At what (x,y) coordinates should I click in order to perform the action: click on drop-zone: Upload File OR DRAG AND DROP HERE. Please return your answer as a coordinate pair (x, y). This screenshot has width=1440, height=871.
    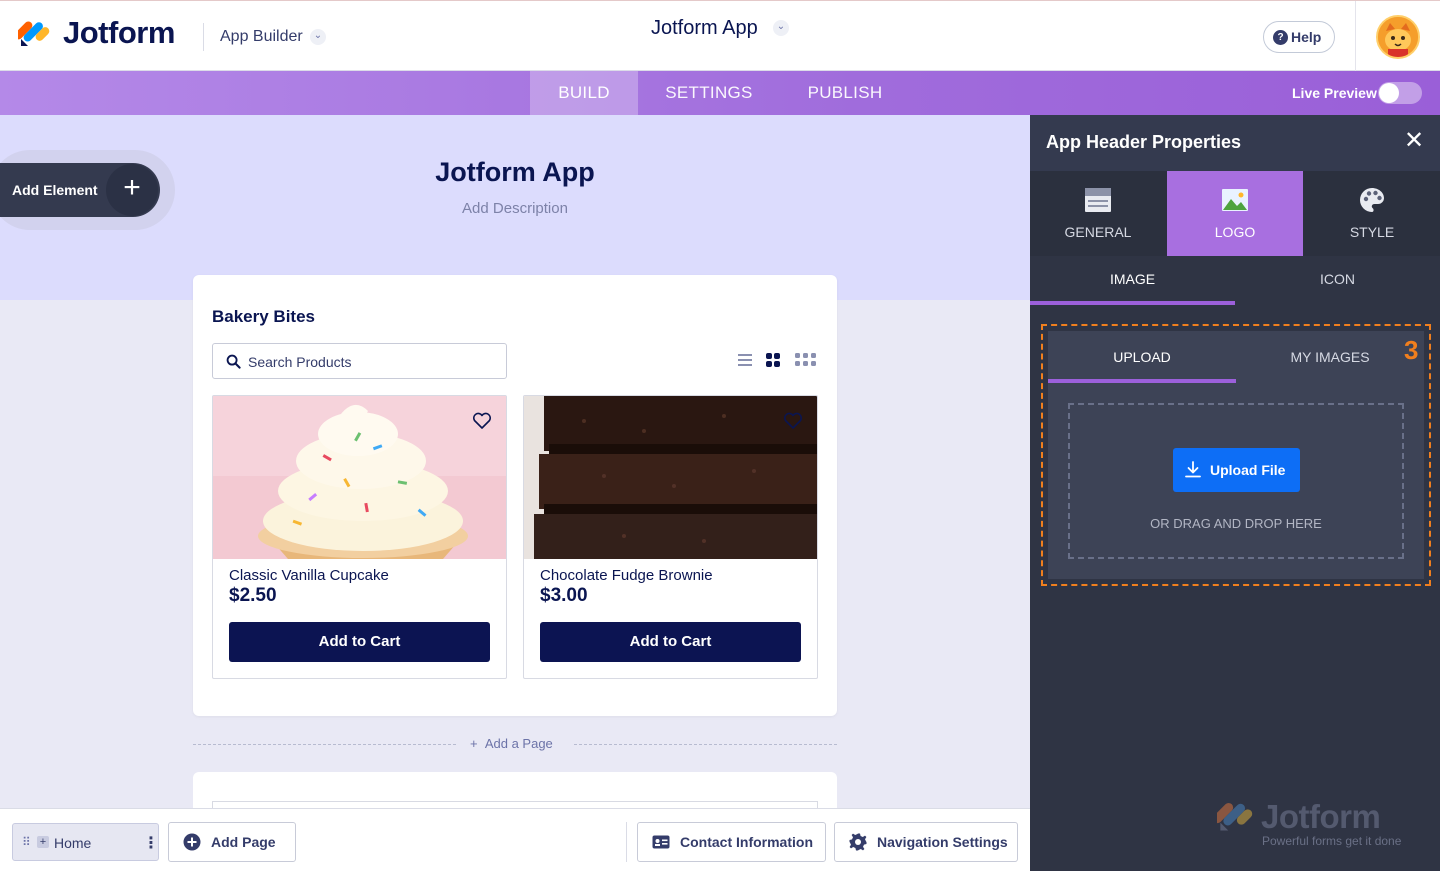
    Looking at the image, I should click on (1236, 481).